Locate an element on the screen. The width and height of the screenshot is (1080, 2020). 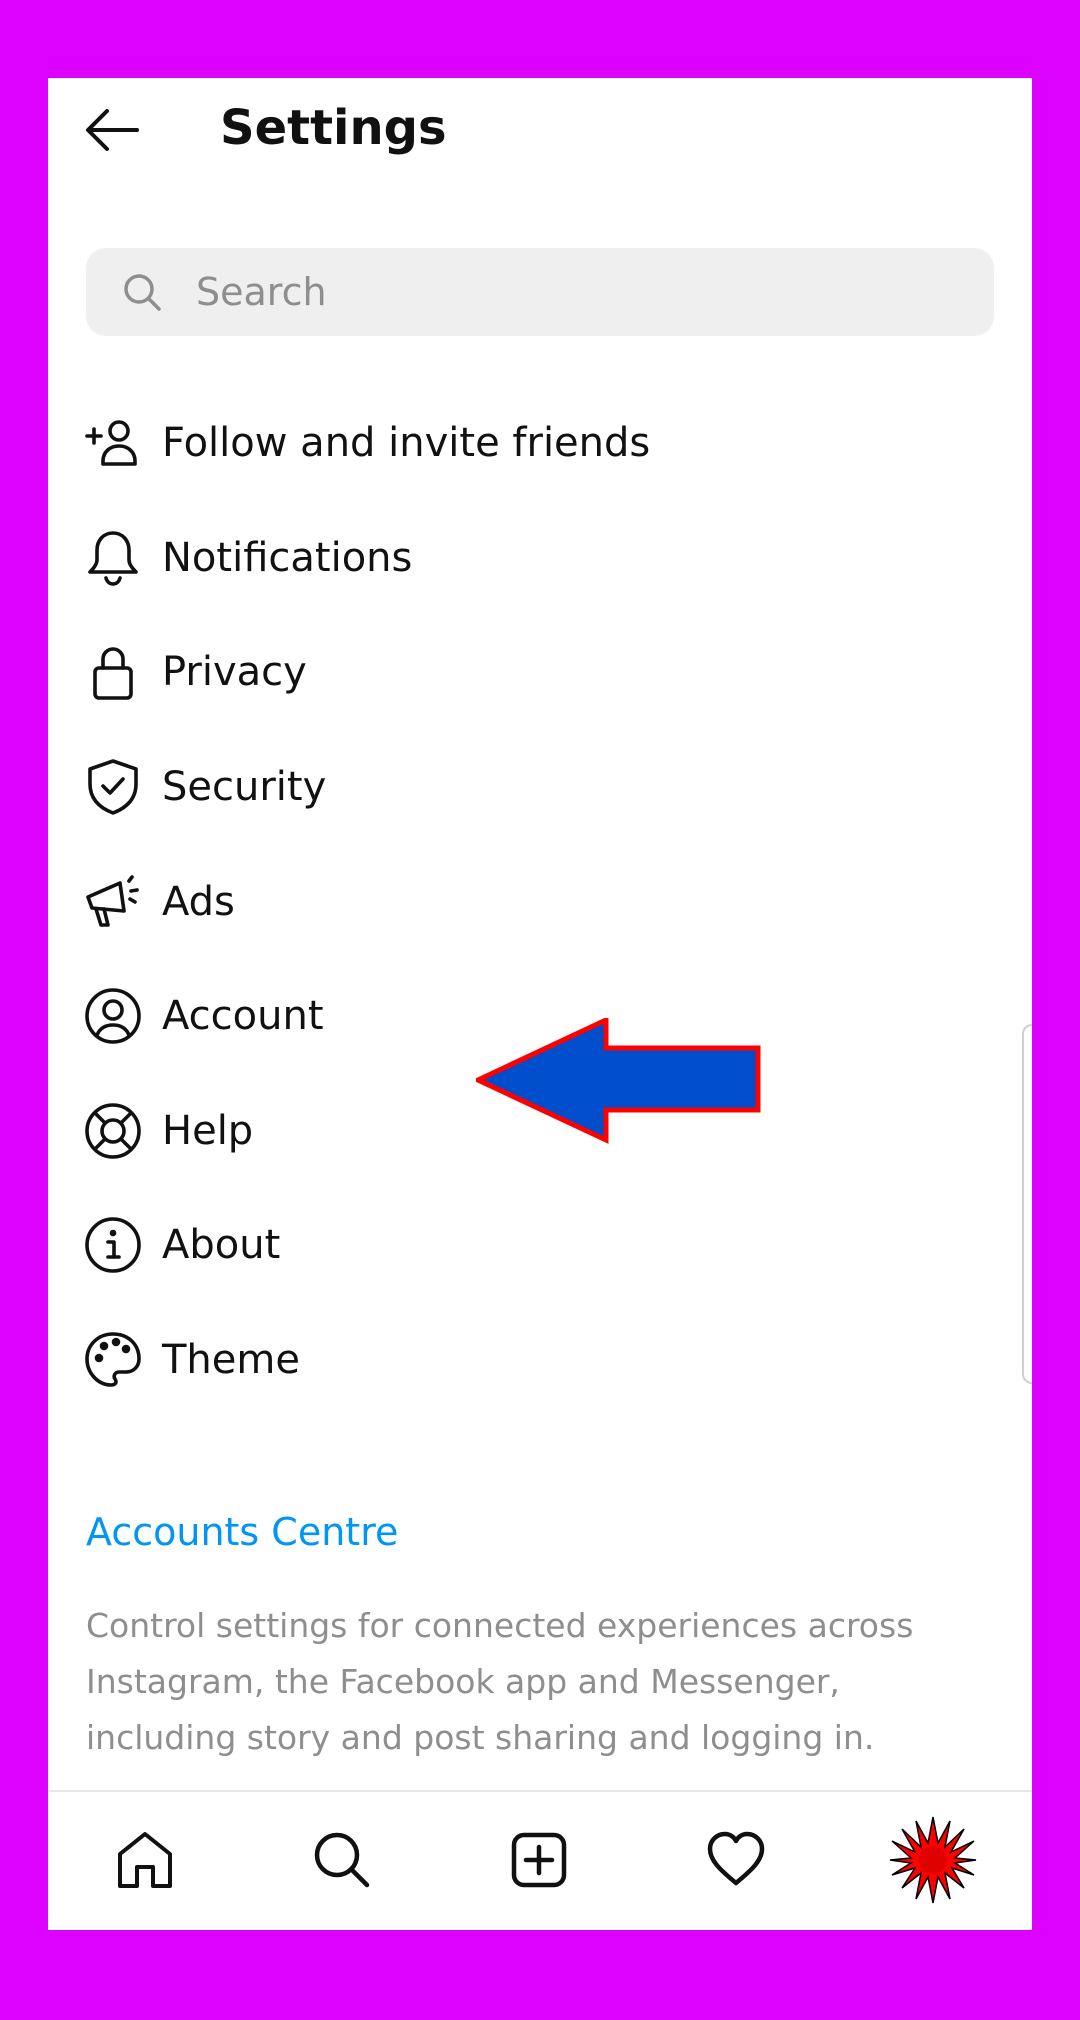
lifebuoy-icon is located at coordinates (113, 1131).